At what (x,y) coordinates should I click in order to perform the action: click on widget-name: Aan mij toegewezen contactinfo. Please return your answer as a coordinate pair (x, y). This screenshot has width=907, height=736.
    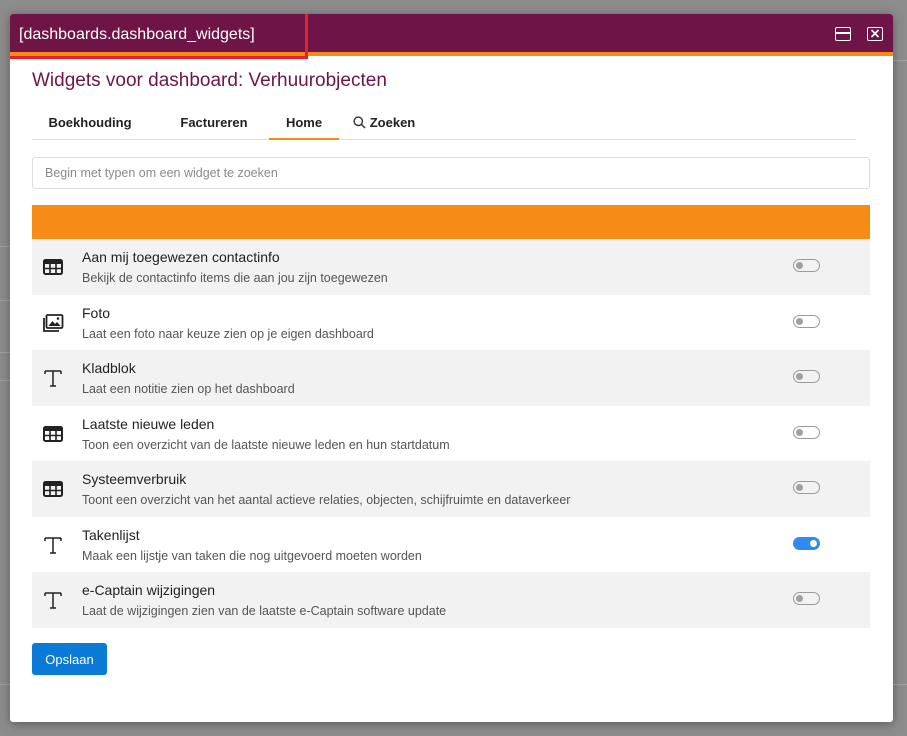
    Looking at the image, I should click on (181, 257).